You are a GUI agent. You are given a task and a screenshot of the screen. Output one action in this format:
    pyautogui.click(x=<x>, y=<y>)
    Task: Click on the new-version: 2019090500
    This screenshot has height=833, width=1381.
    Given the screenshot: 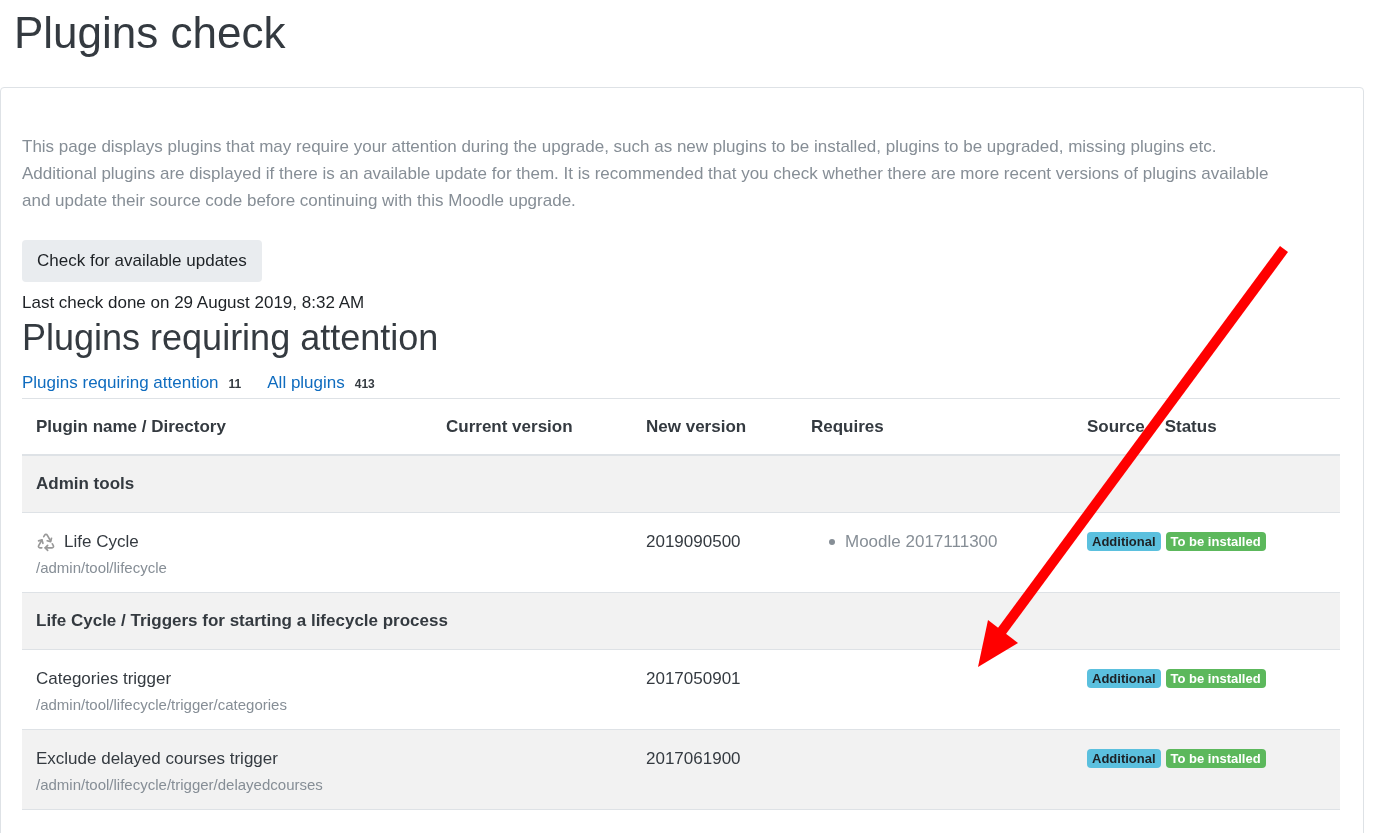 What is the action you would take?
    pyautogui.click(x=694, y=542)
    